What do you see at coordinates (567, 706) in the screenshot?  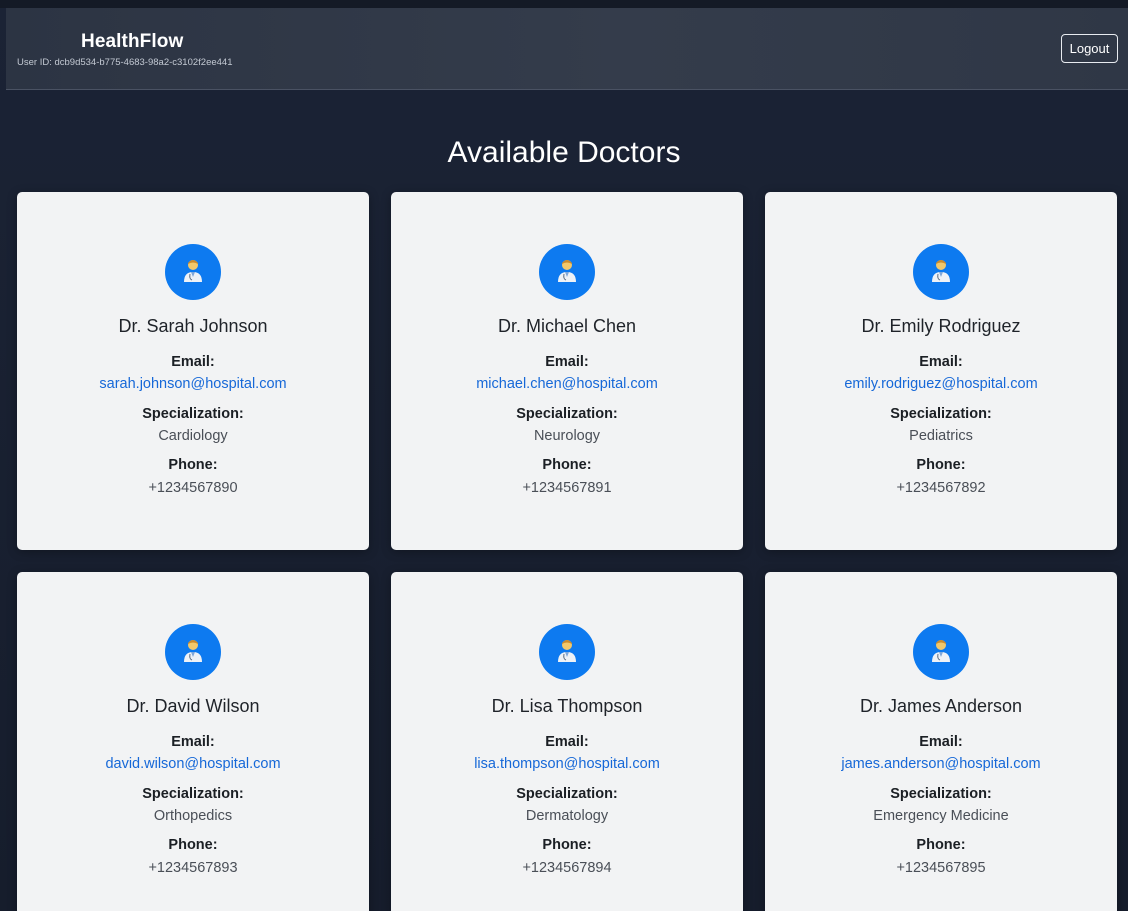 I see `doctor-name: Dr. Lisa Thompson` at bounding box center [567, 706].